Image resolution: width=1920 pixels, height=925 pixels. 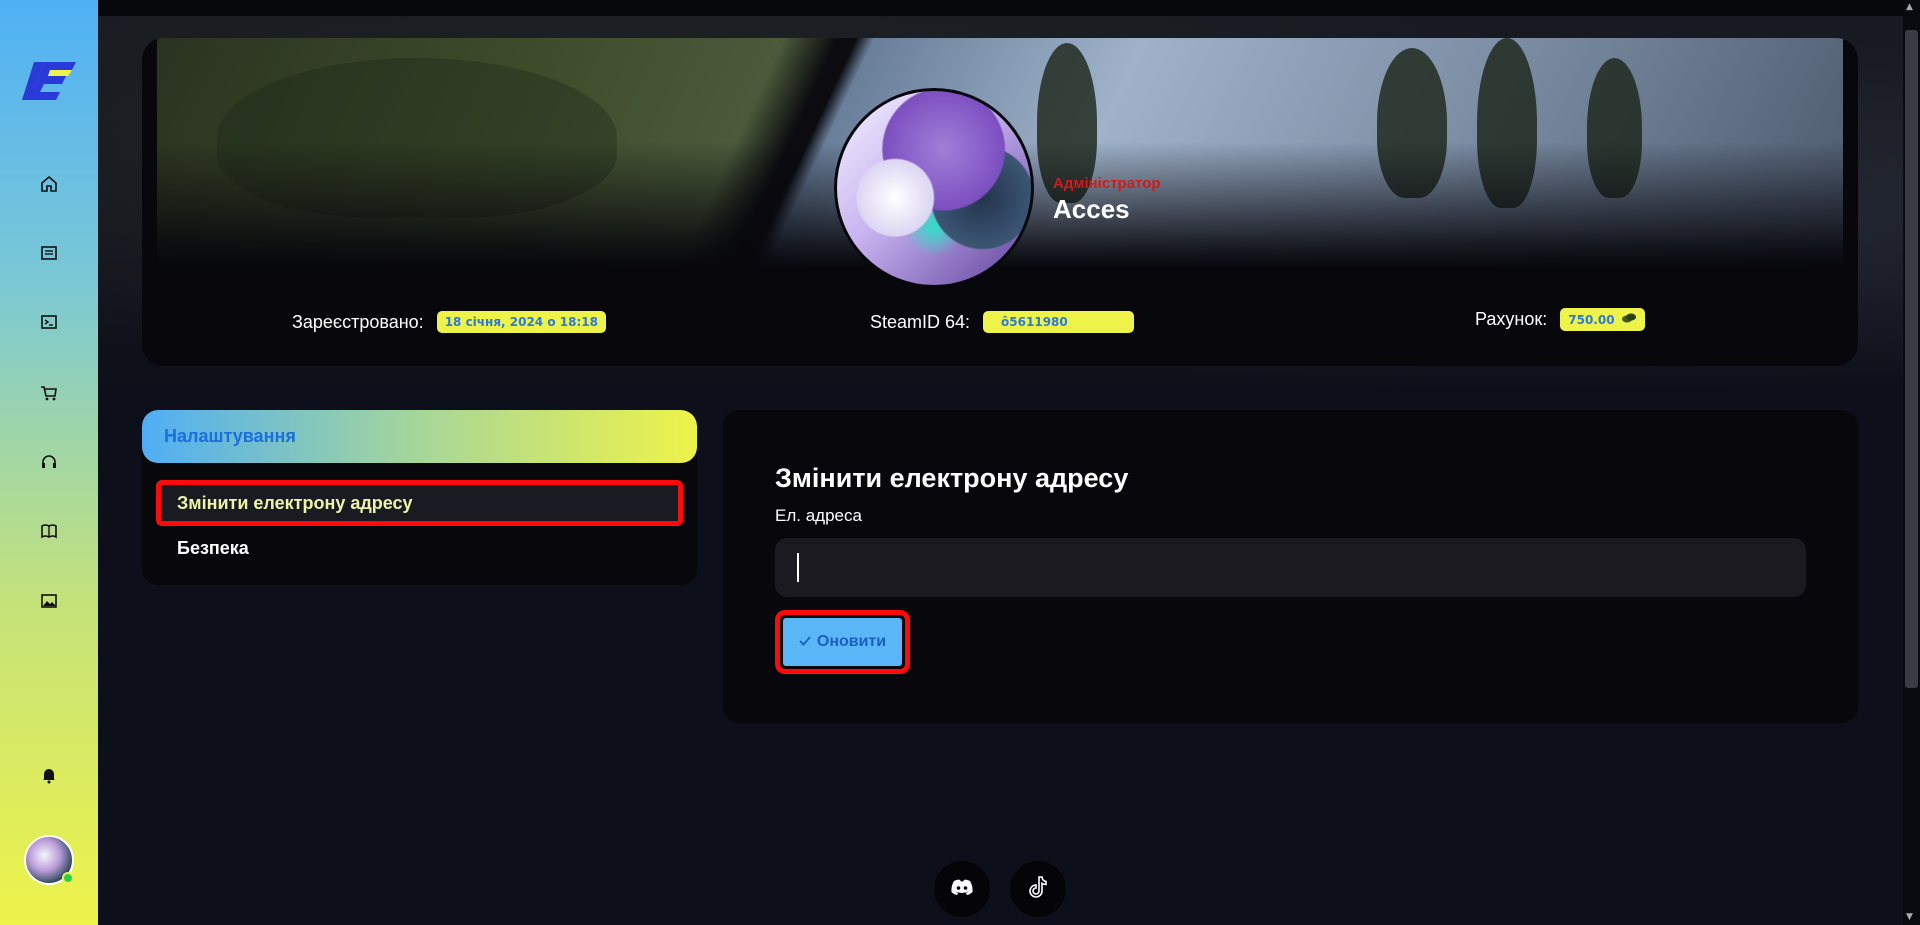 I want to click on registered-label: Зареєстровано:, so click(x=358, y=321).